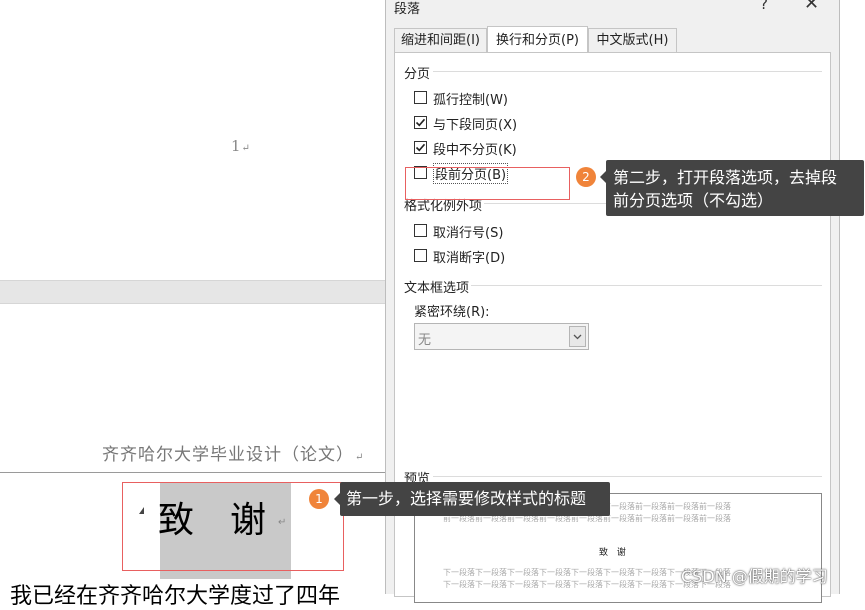  Describe the element at coordinates (586, 177) in the screenshot. I see `step-2-badge: 2` at that location.